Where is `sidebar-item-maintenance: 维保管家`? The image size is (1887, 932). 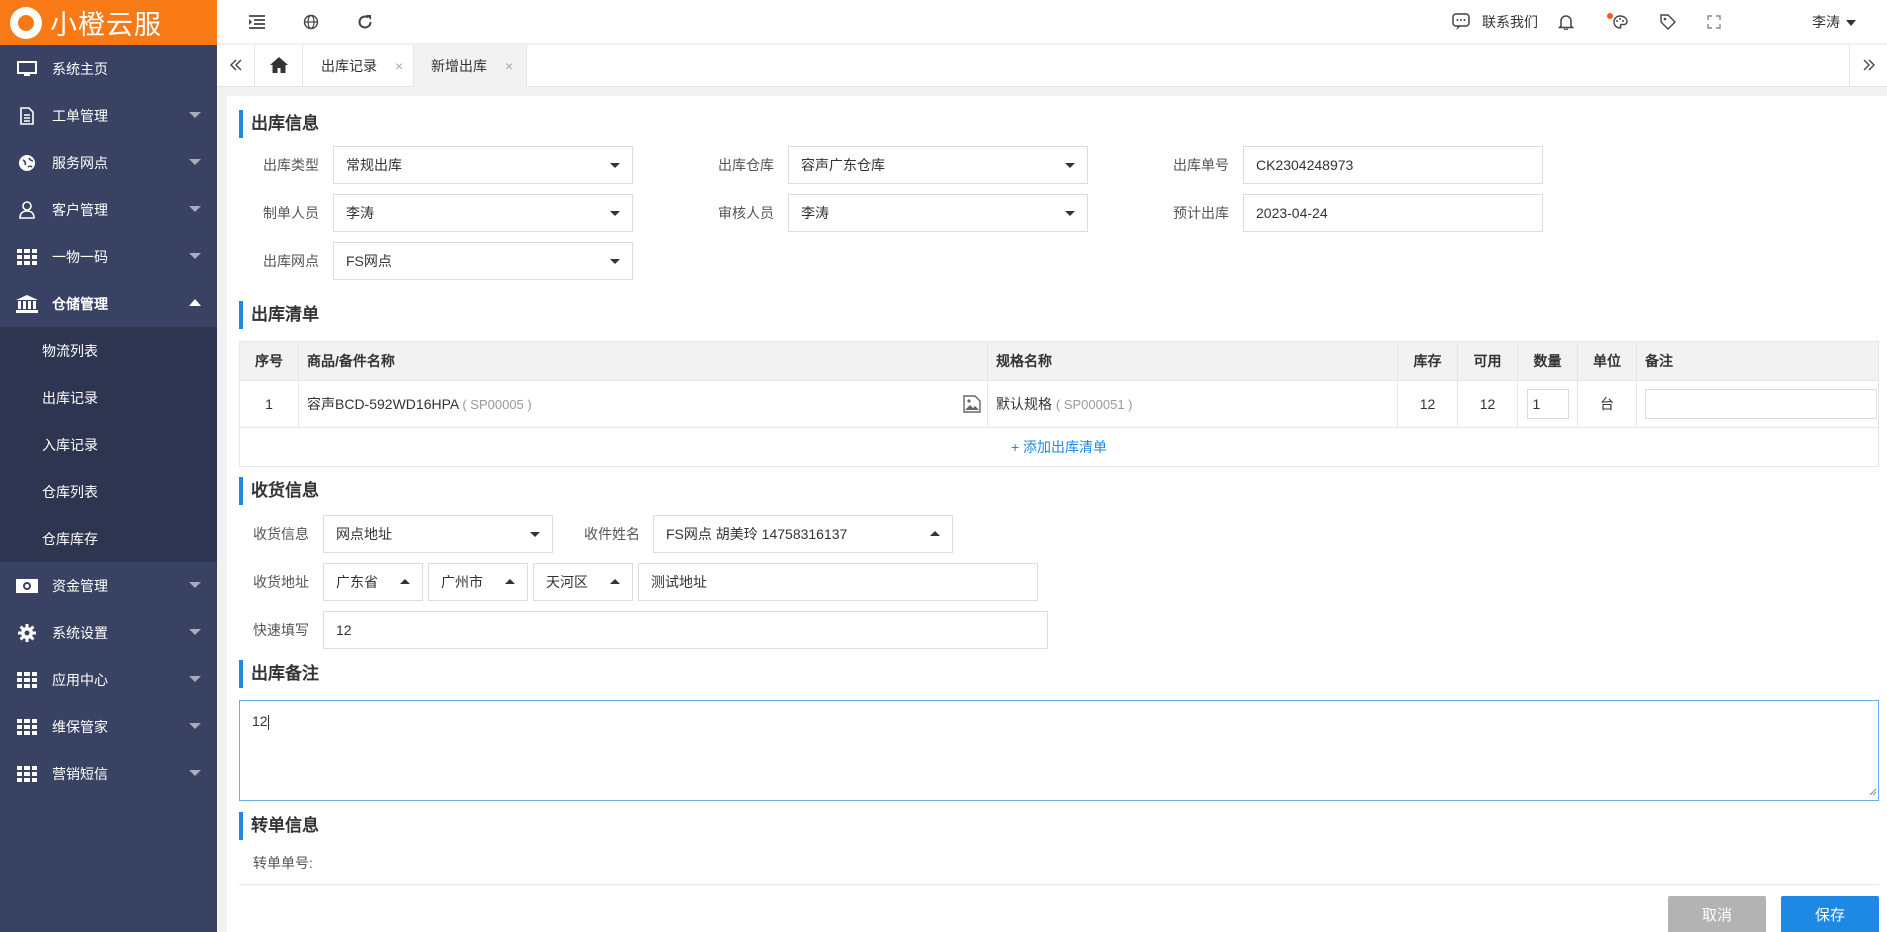
sidebar-item-maintenance: 维保管家 is located at coordinates (108, 726).